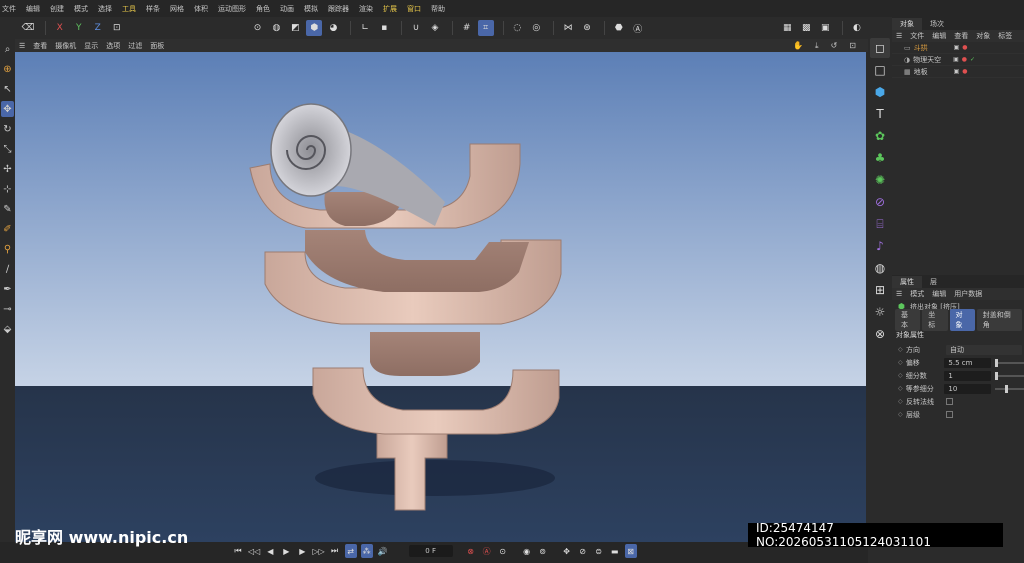  What do you see at coordinates (599, 551) in the screenshot?
I see `key-param-icon: ⊜` at bounding box center [599, 551].